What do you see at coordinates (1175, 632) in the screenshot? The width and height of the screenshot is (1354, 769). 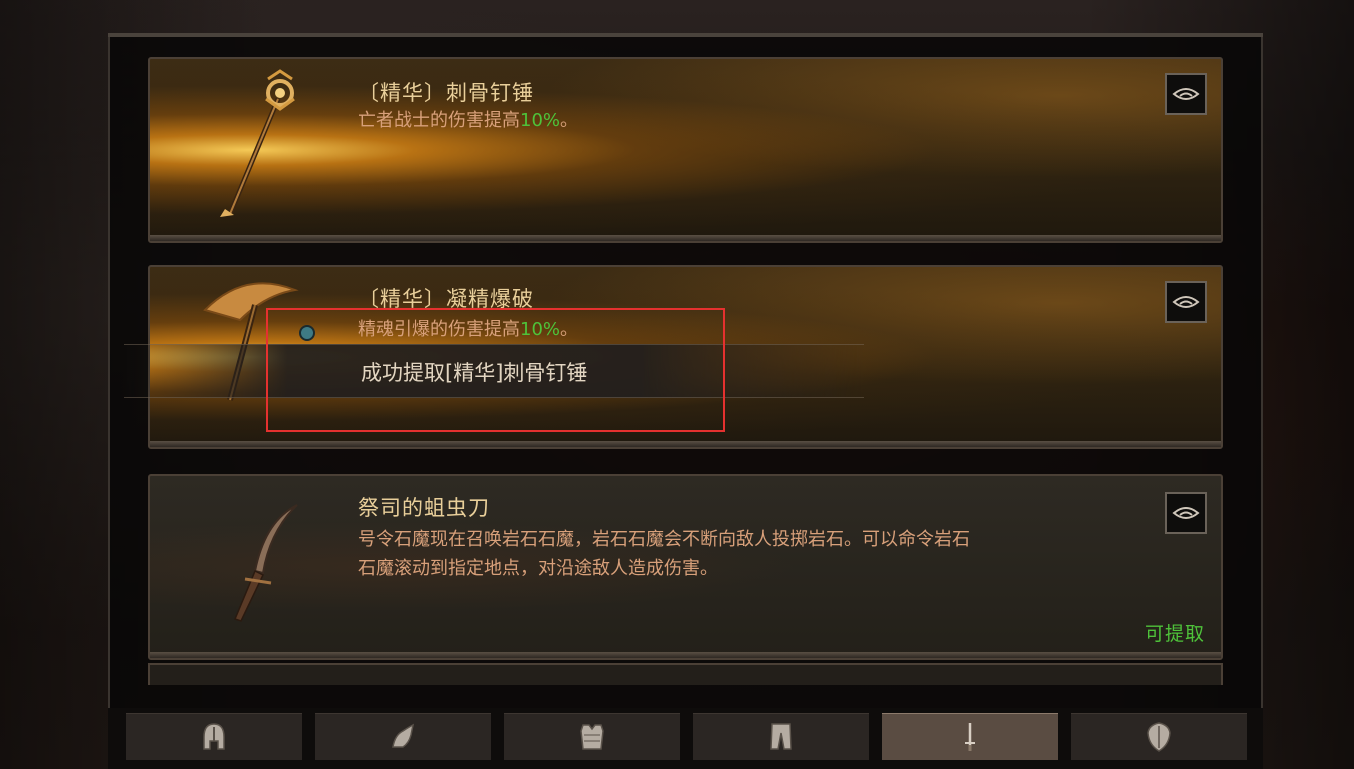 I see `extractable-status: 可提取` at bounding box center [1175, 632].